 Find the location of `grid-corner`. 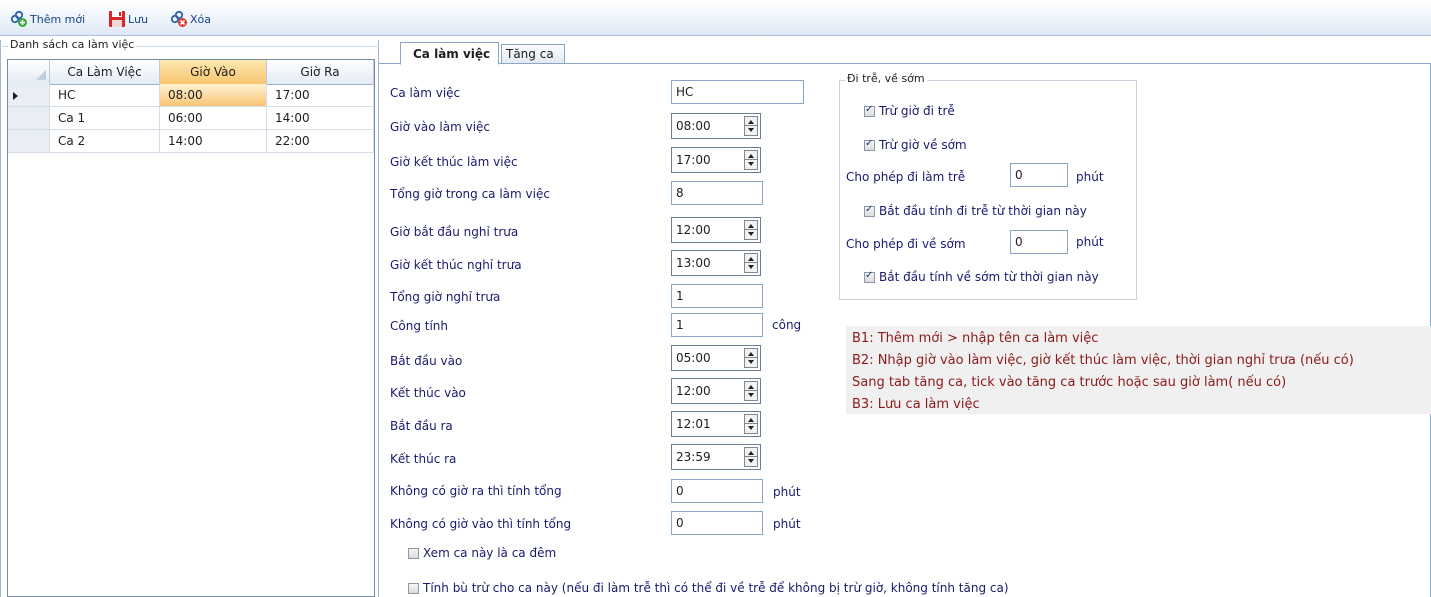

grid-corner is located at coordinates (29, 72).